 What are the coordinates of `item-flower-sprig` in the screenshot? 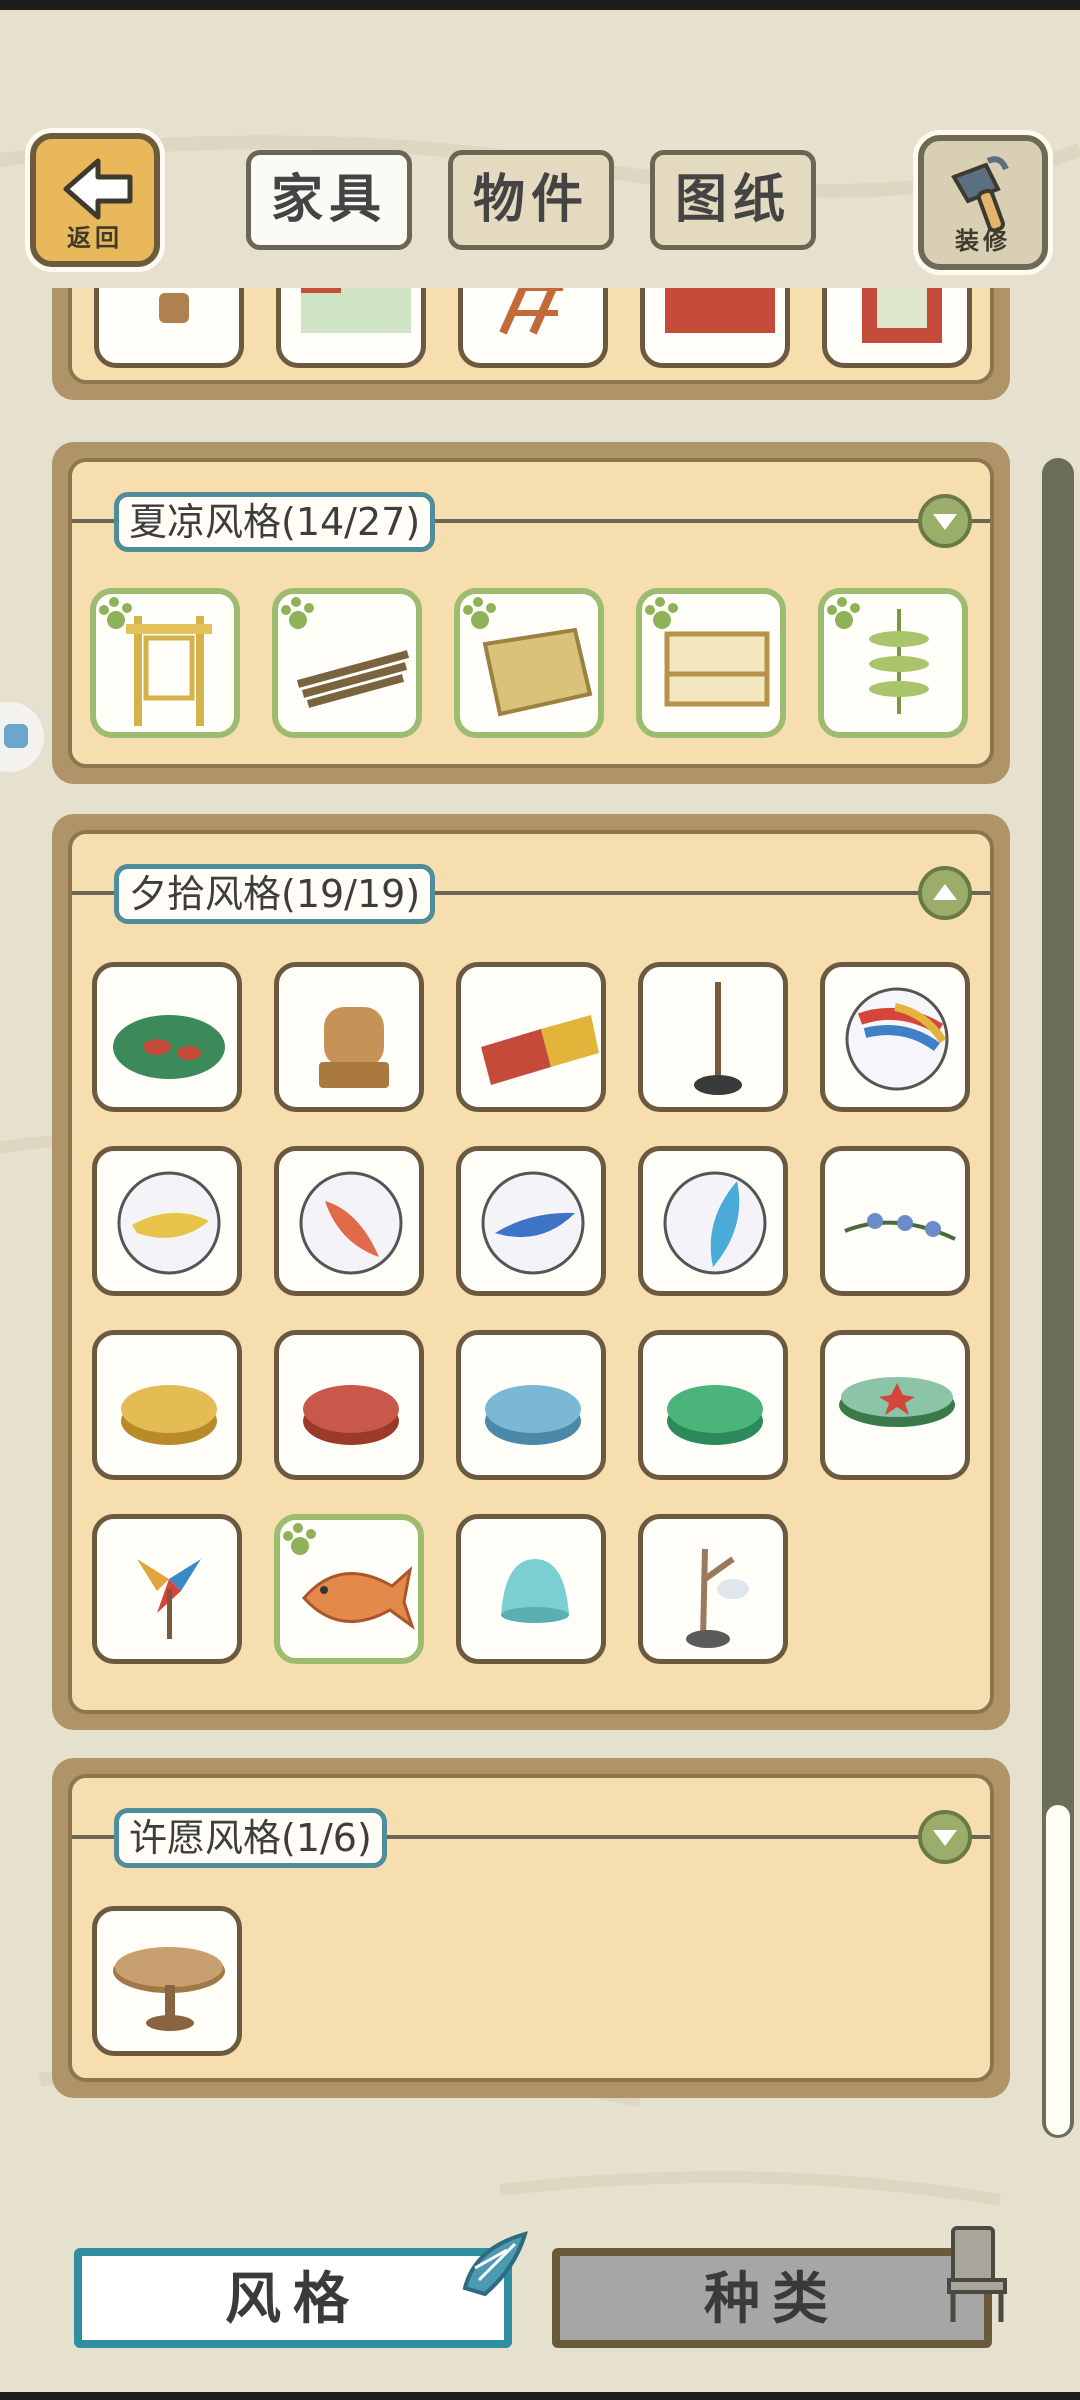 It's located at (895, 1221).